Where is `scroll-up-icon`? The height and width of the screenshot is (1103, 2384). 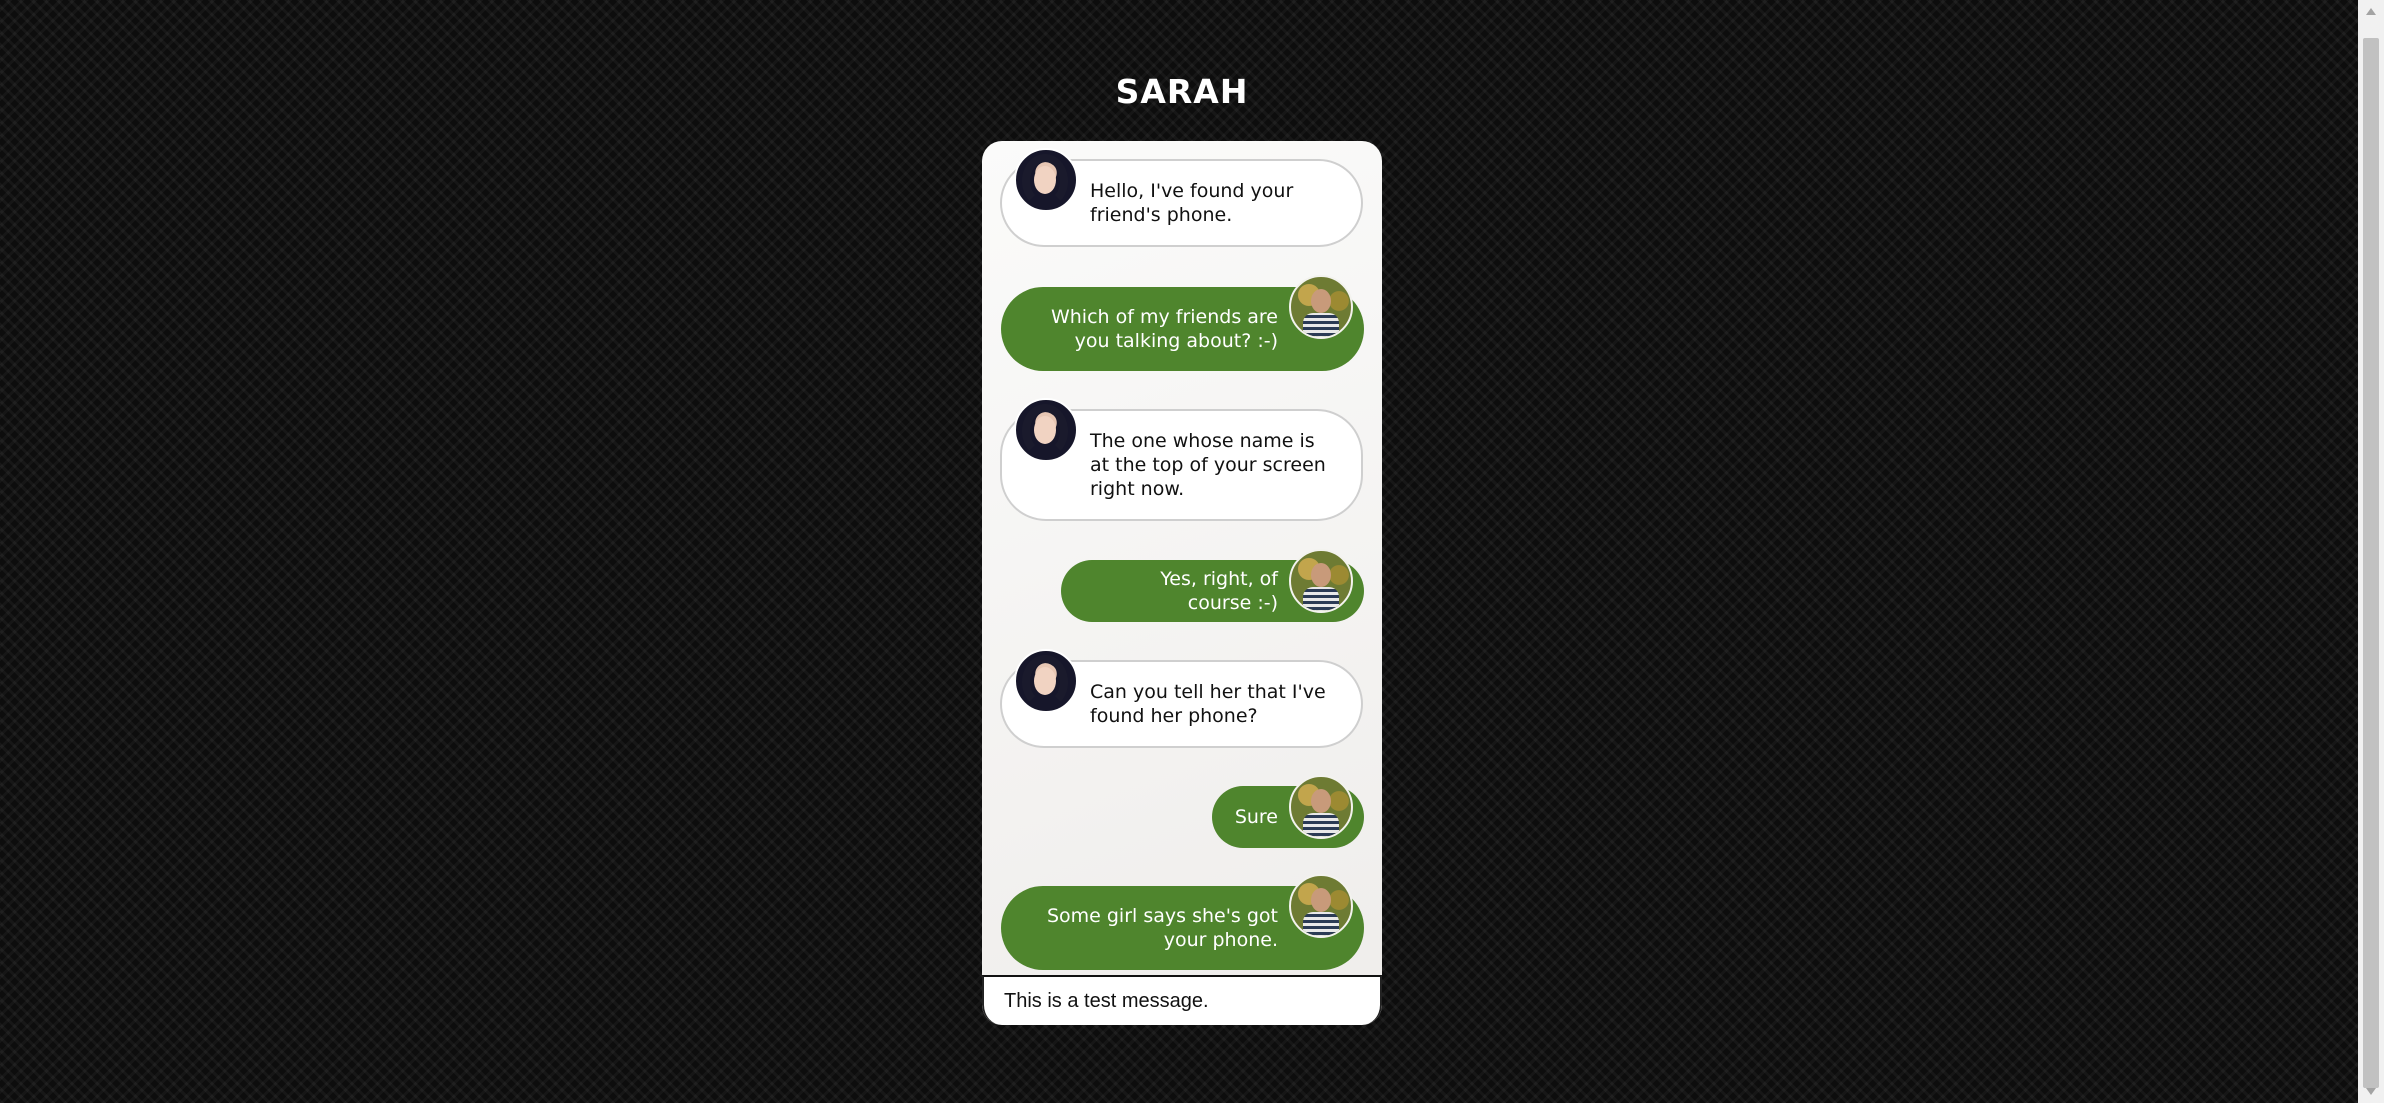
scroll-up-icon is located at coordinates (2371, 11).